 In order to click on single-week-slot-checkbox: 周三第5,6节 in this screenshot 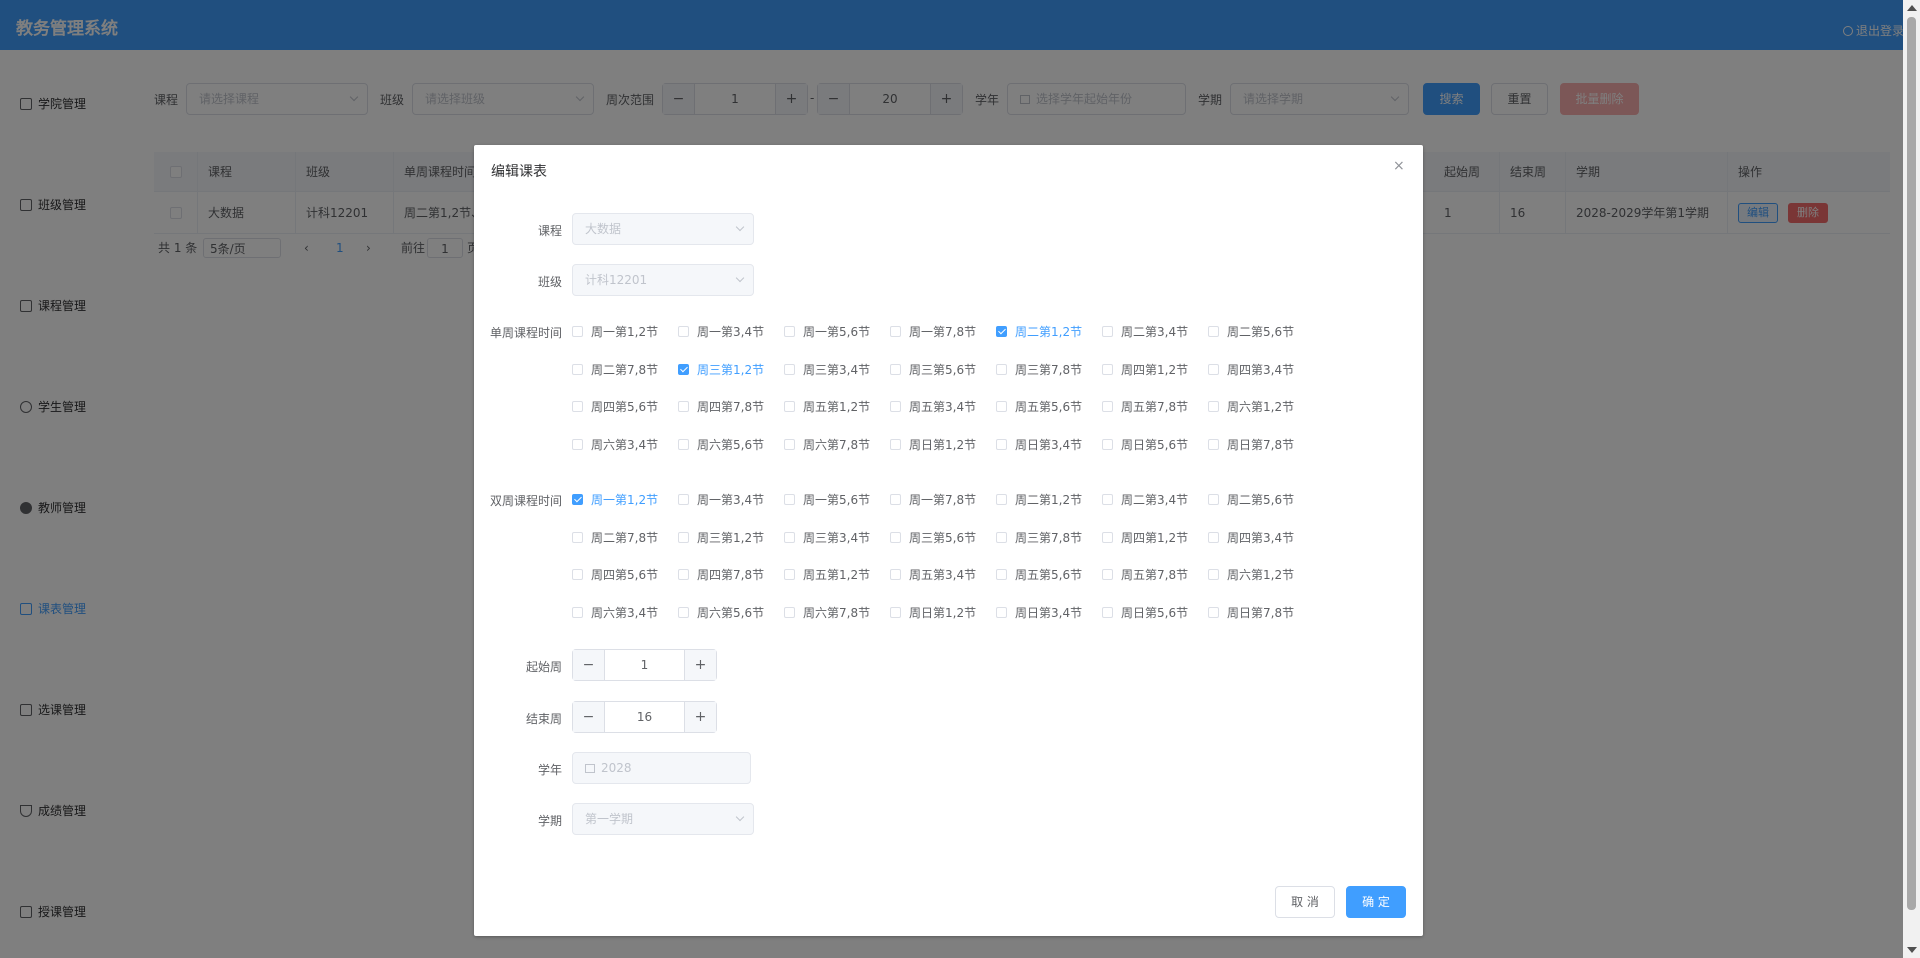, I will do `click(933, 370)`.